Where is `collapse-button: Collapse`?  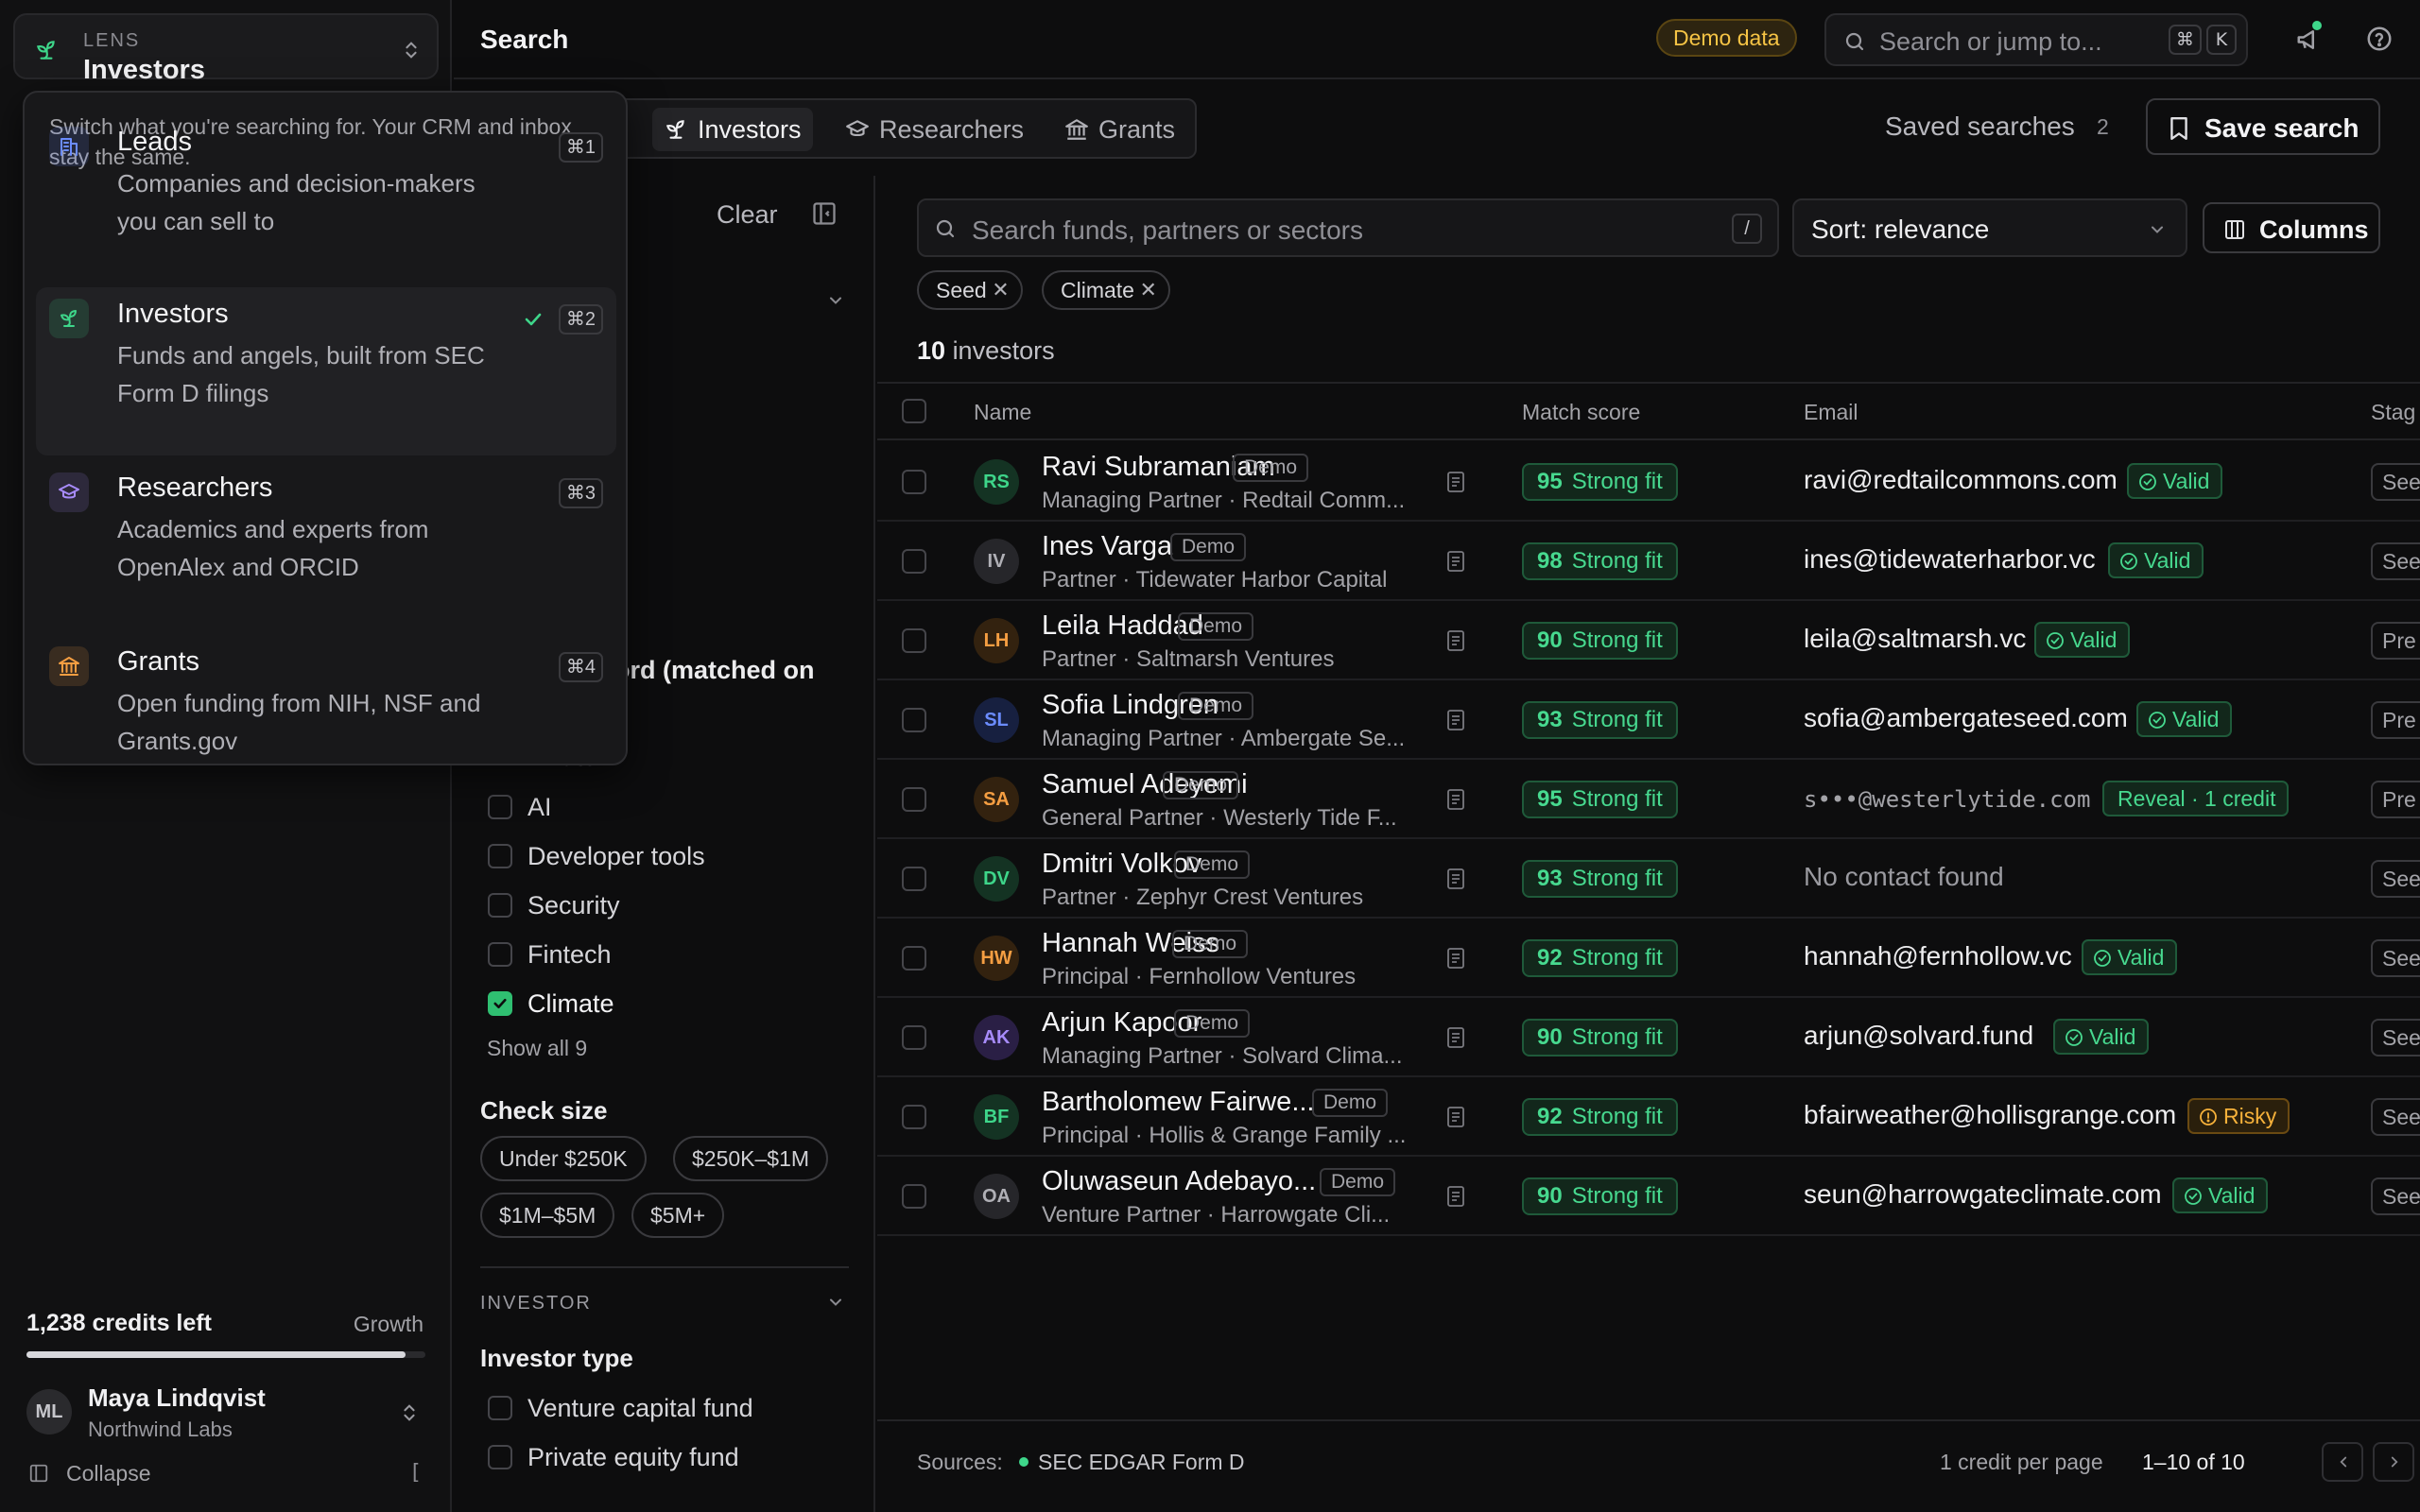
collapse-button: Collapse is located at coordinates (108, 1473).